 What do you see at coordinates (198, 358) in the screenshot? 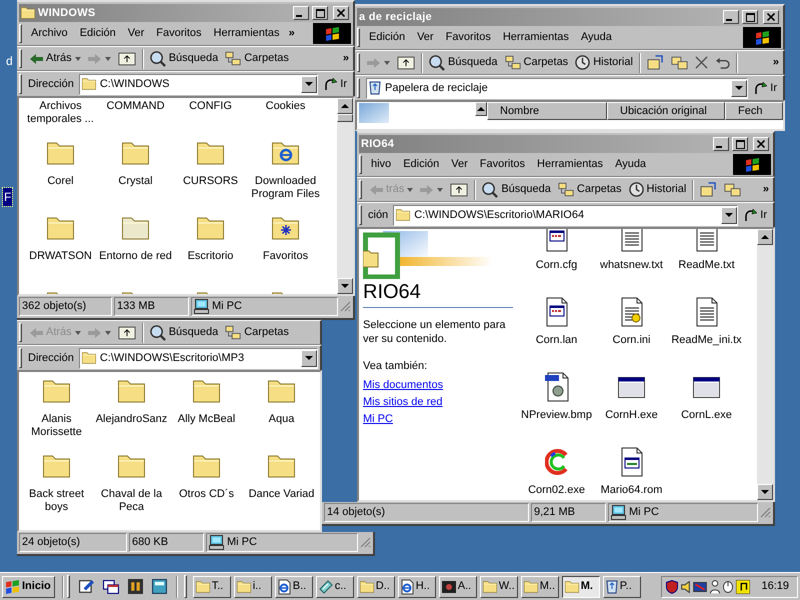
I see `address-field: C:\WINDOWS\Escritorio\MP3` at bounding box center [198, 358].